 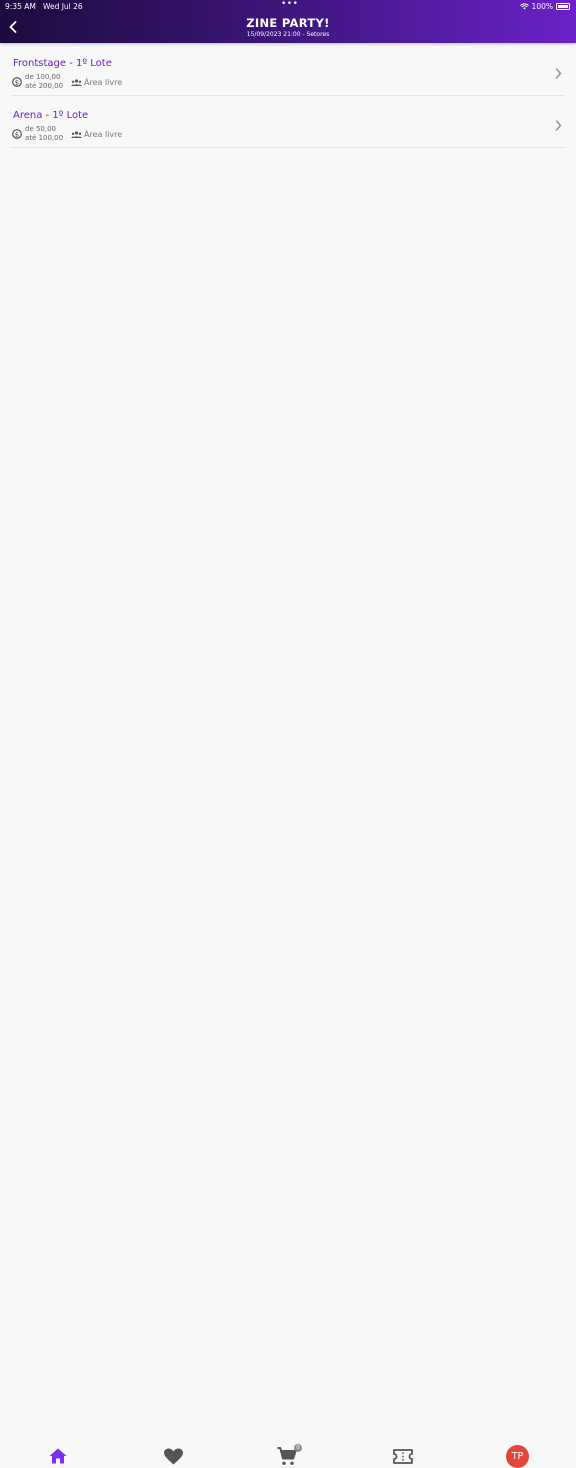 I want to click on page-subtitle: 15/09/2023 21:00 - Setores, so click(x=288, y=34).